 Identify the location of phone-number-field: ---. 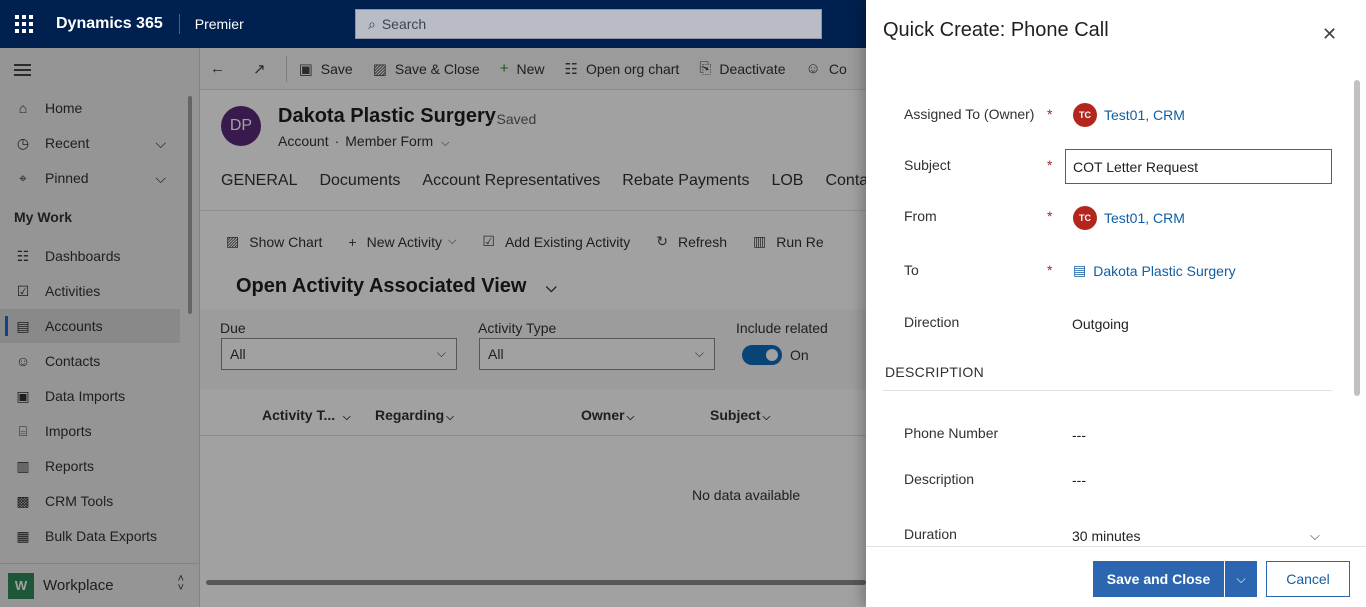
(1079, 435).